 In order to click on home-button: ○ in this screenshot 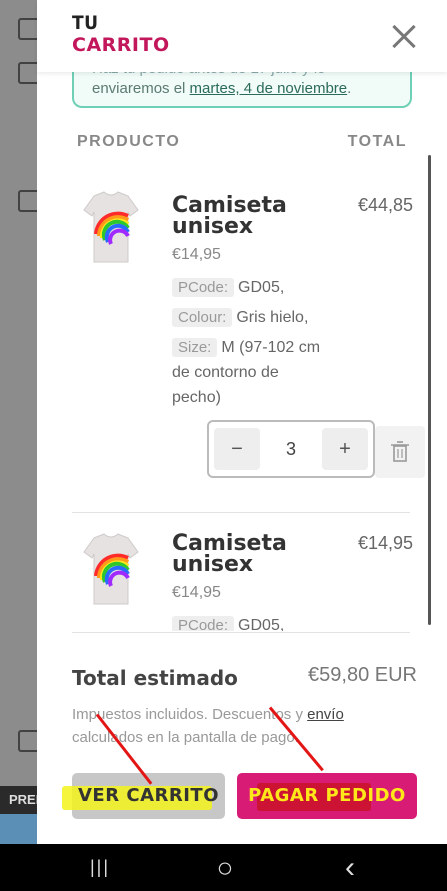, I will do `click(225, 867)`.